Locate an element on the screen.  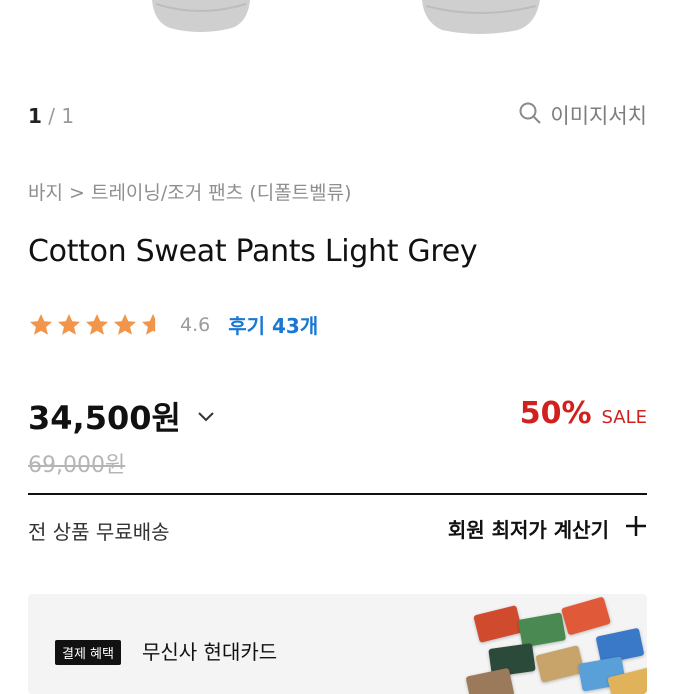
divider is located at coordinates (337, 494).